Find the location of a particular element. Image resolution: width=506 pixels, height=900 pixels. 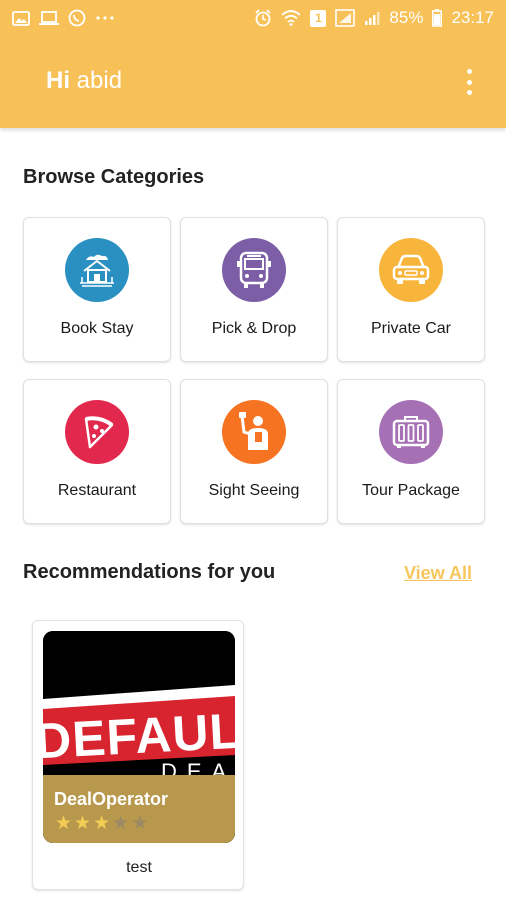

operator-name: DealOperator is located at coordinates (111, 799).